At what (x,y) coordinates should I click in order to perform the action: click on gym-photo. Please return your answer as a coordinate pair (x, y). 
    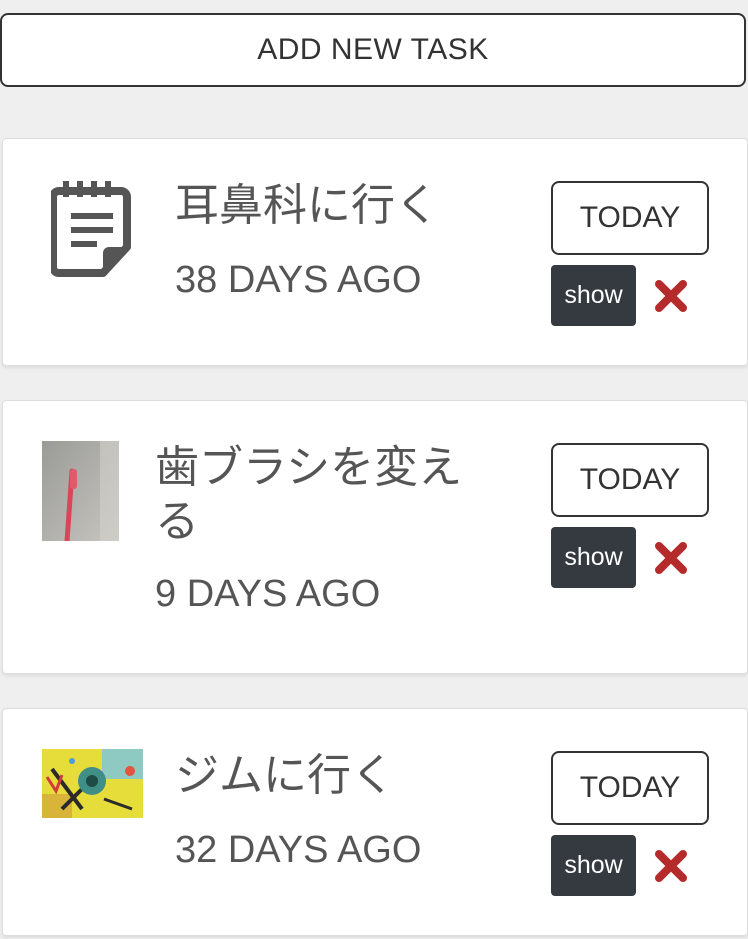
    Looking at the image, I should click on (92, 783).